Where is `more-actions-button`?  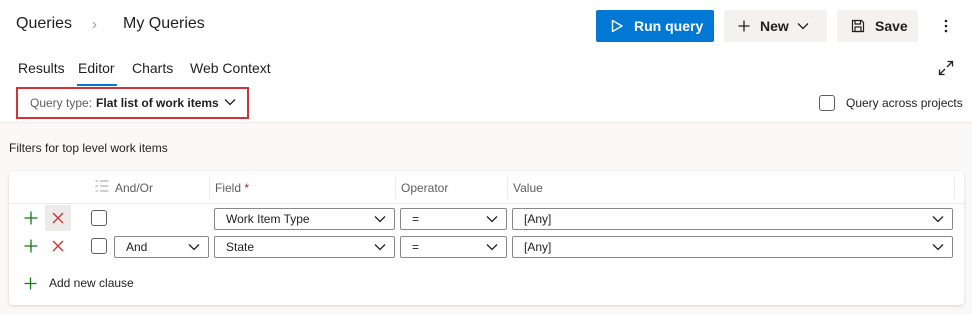
more-actions-button is located at coordinates (946, 26).